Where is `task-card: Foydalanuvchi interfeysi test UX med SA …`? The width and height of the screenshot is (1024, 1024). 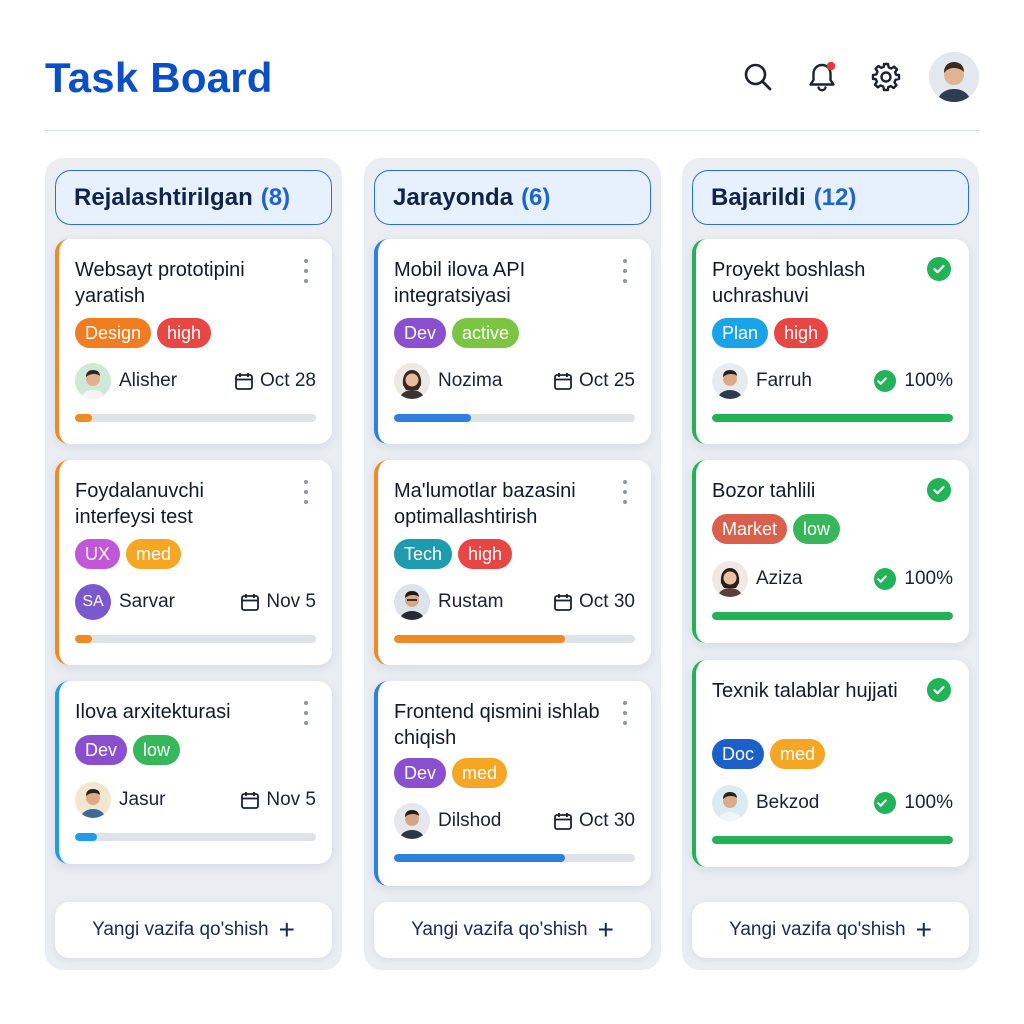
task-card: Foydalanuvchi interfeysi test UX med SA … is located at coordinates (193, 562).